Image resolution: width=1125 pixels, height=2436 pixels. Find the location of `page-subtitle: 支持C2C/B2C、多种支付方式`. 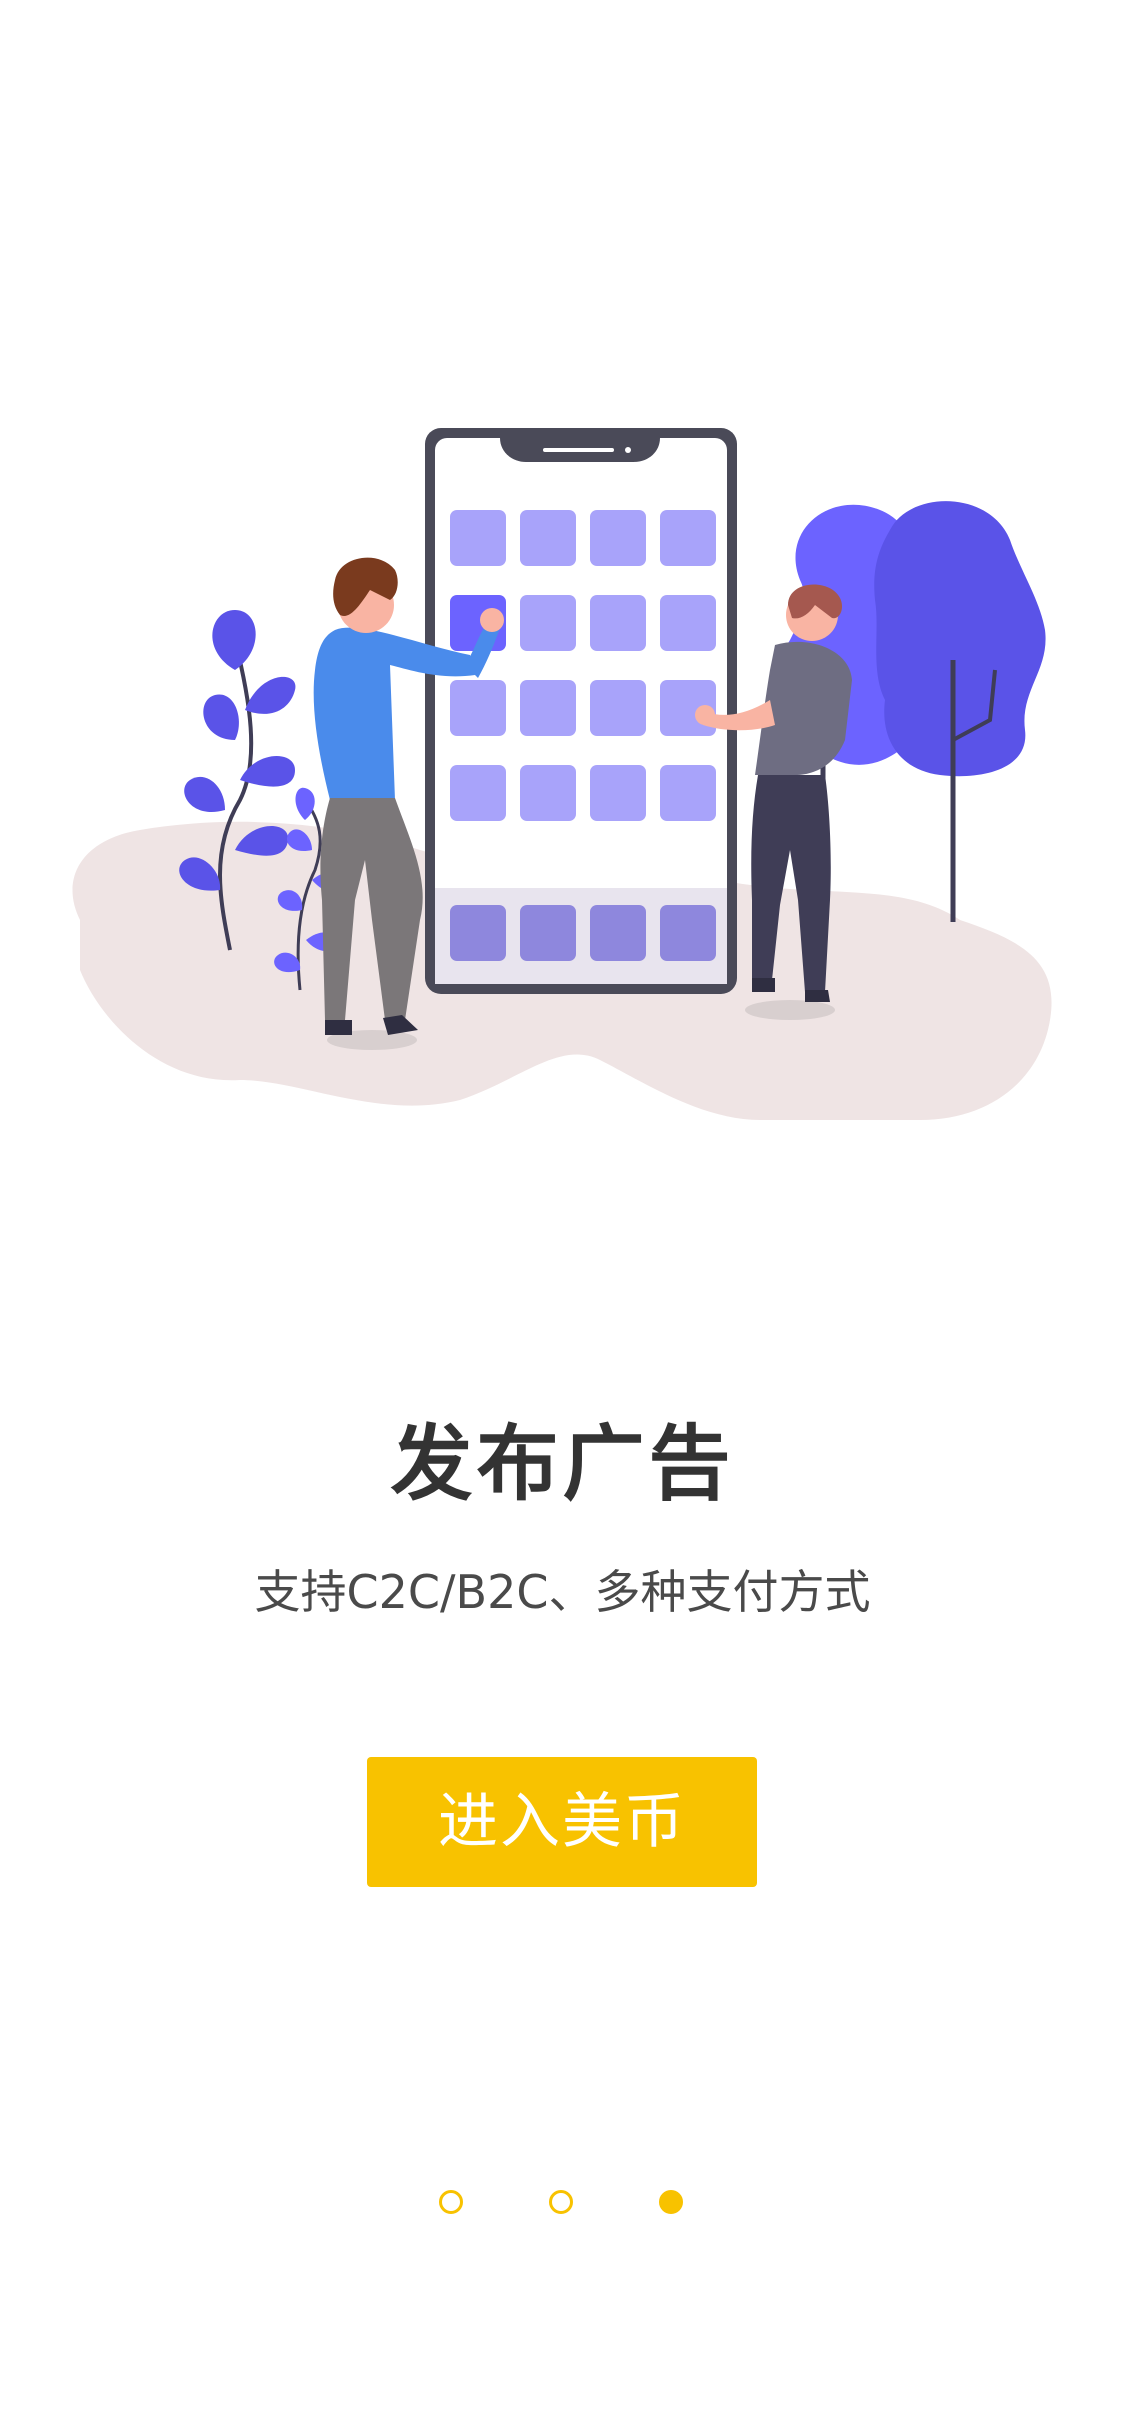

page-subtitle: 支持C2C/B2C、多种支付方式 is located at coordinates (562, 1592).